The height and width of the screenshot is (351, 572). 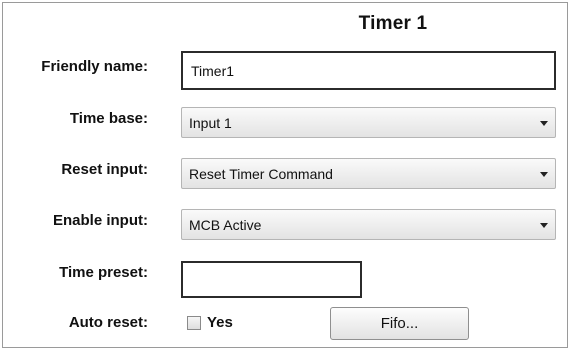 What do you see at coordinates (108, 118) in the screenshot?
I see `time-base-label: Time base:` at bounding box center [108, 118].